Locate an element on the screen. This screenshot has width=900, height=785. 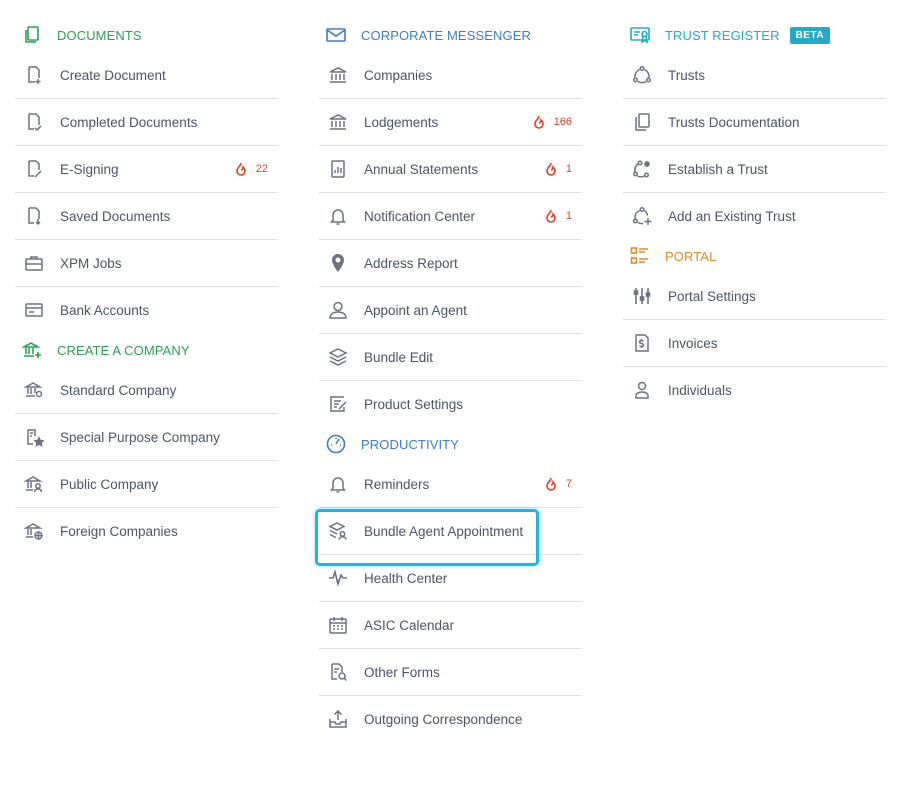
special-purpose-company-icon is located at coordinates (34, 437).